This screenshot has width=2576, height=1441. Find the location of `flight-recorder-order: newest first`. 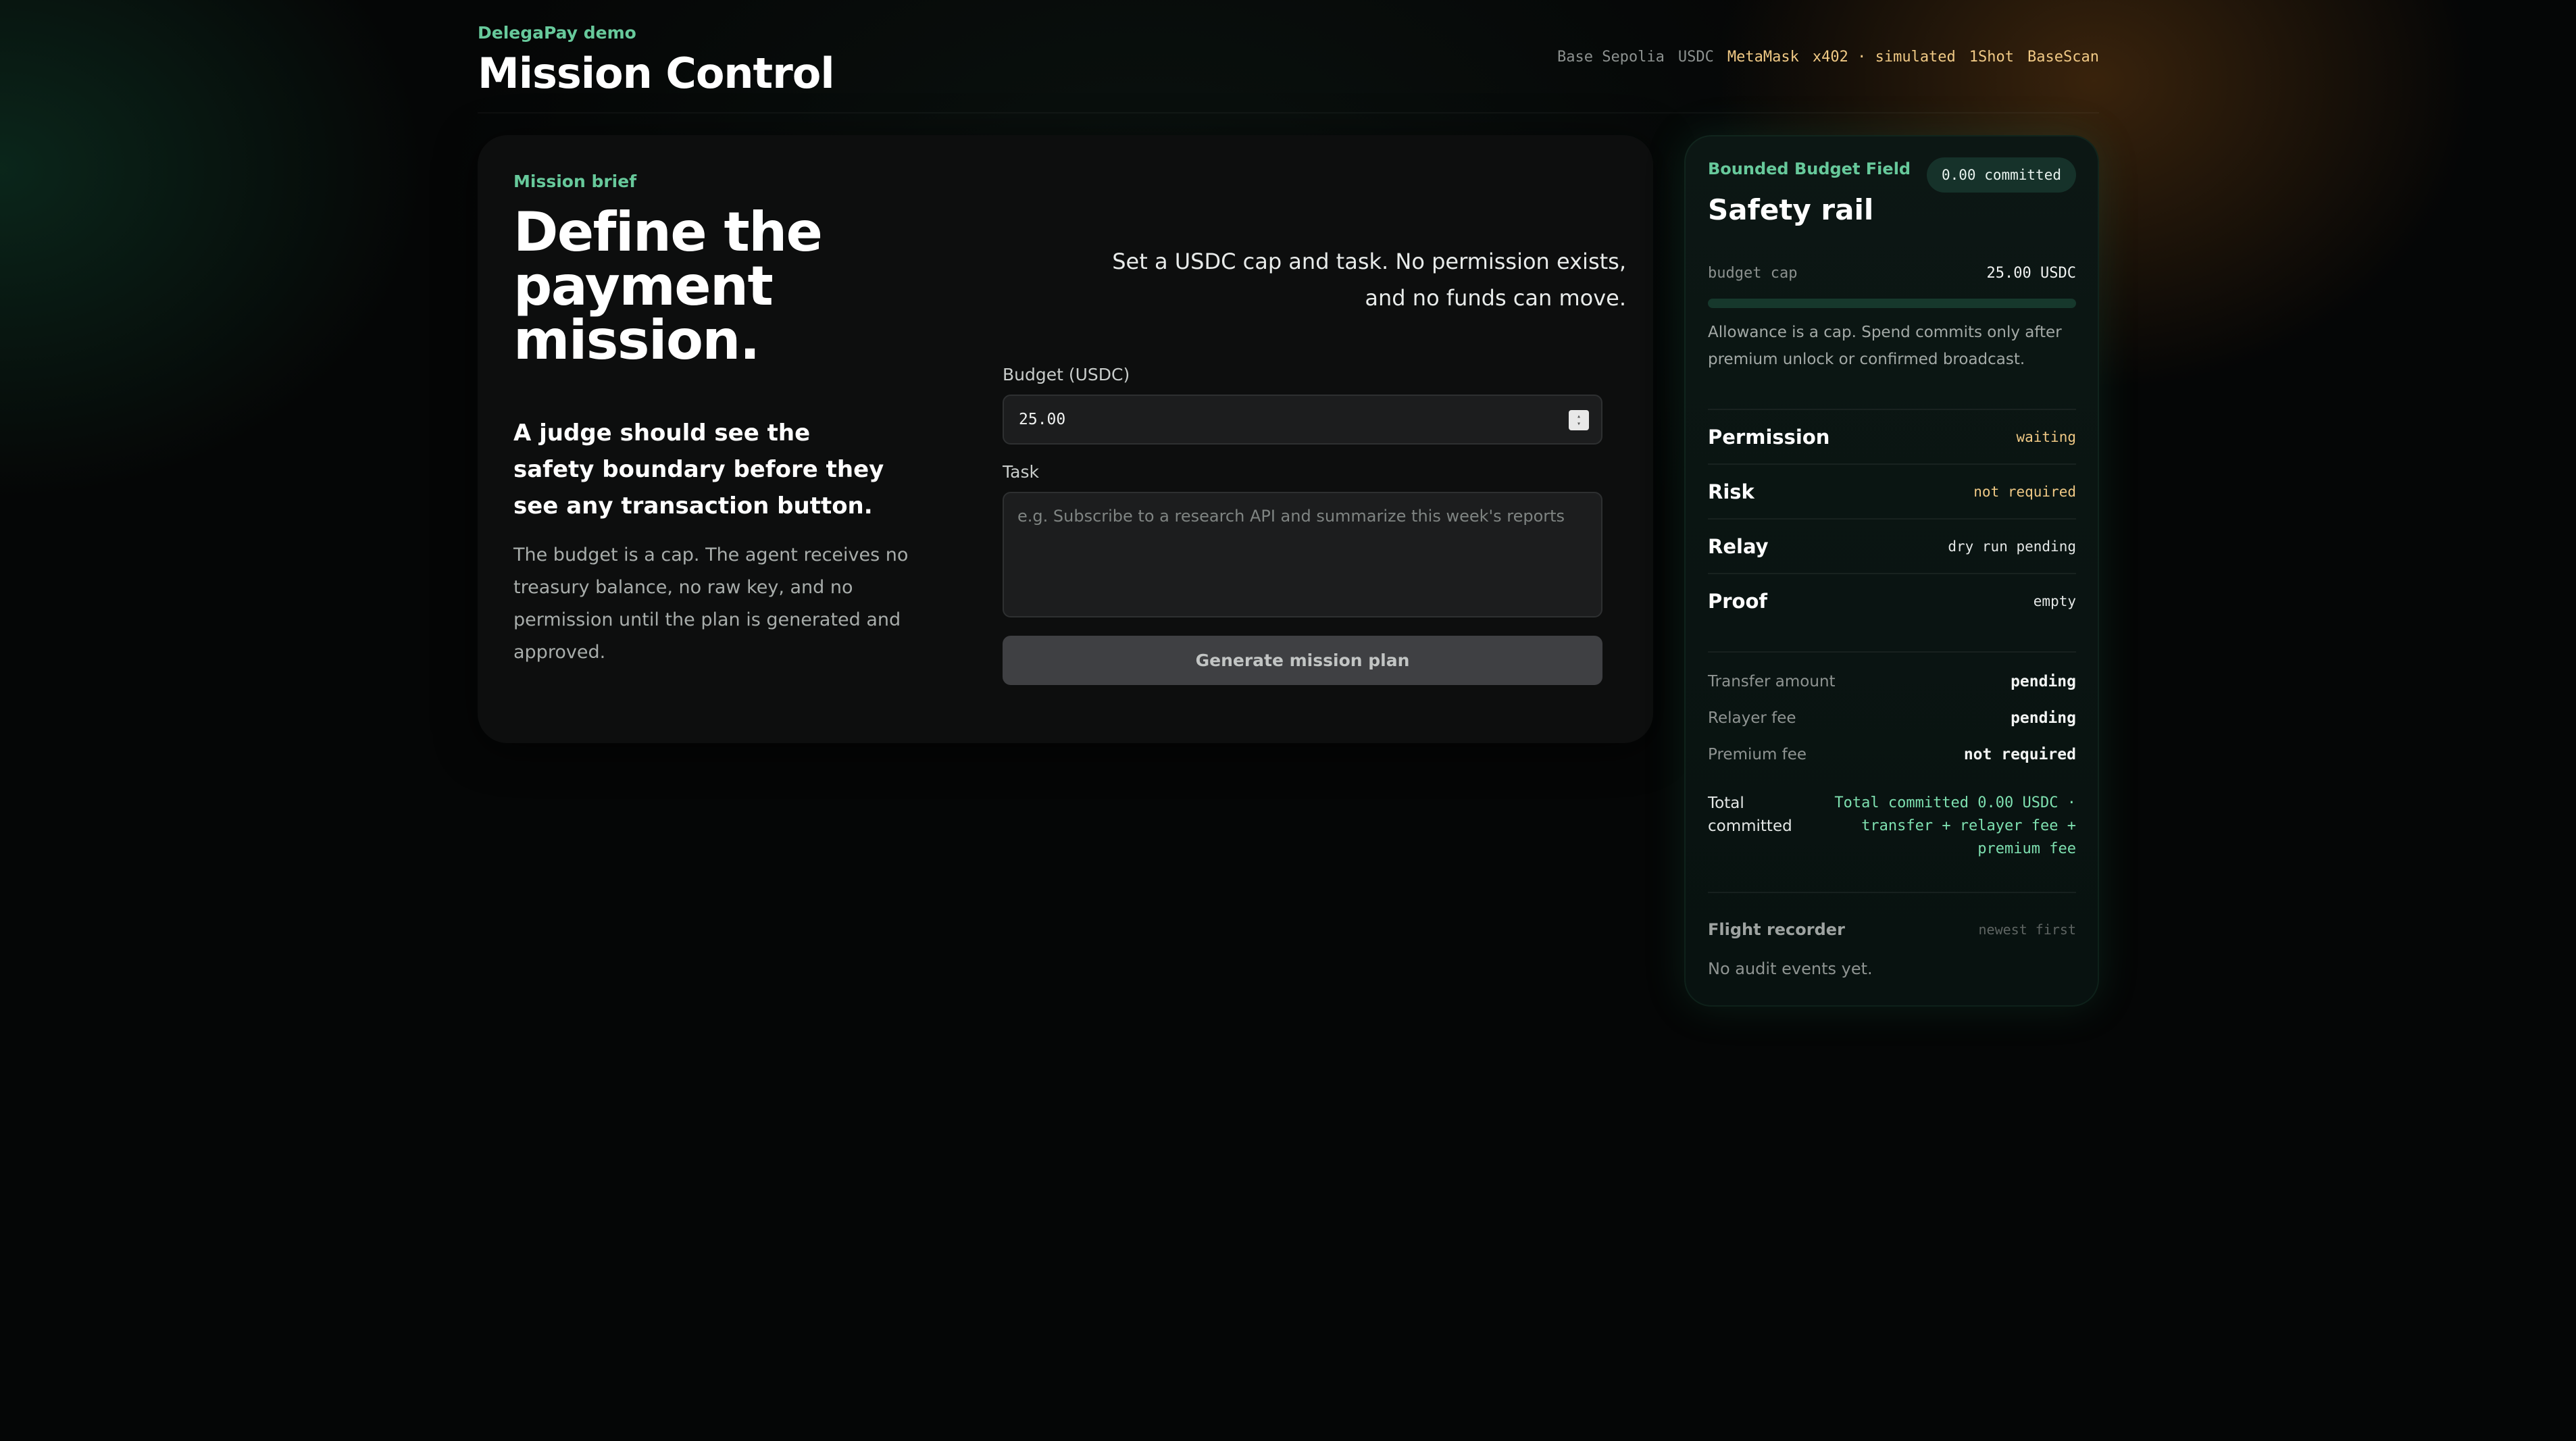

flight-recorder-order: newest first is located at coordinates (2027, 929).